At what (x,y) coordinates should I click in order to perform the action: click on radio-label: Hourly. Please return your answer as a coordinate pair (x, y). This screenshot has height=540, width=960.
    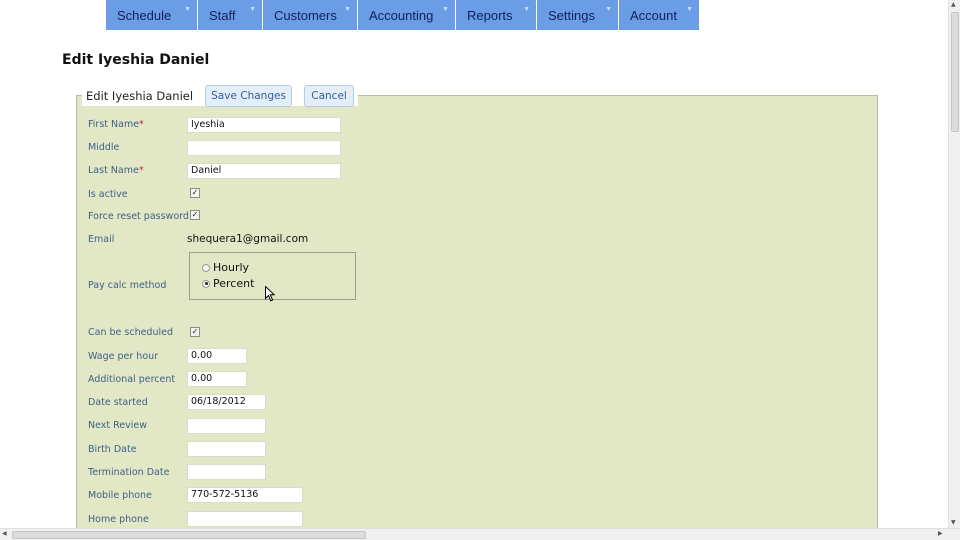
    Looking at the image, I should click on (231, 267).